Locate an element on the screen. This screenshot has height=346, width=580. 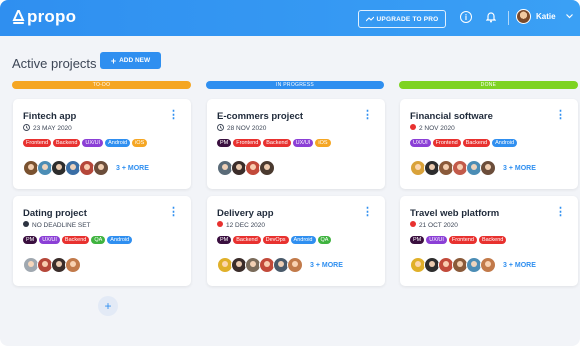
tag-list: Frontend Backend UX/UI Android iOS is located at coordinates (85, 143).